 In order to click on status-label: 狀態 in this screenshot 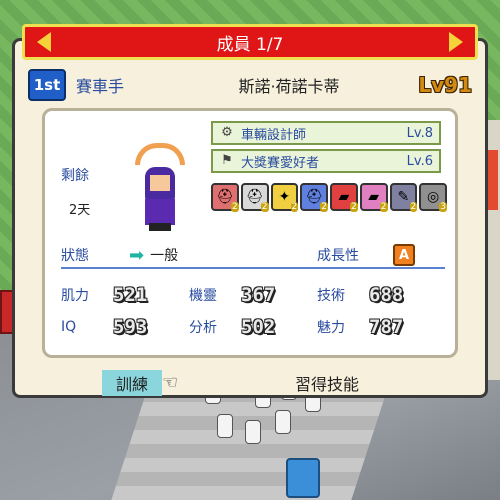, I will do `click(75, 256)`.